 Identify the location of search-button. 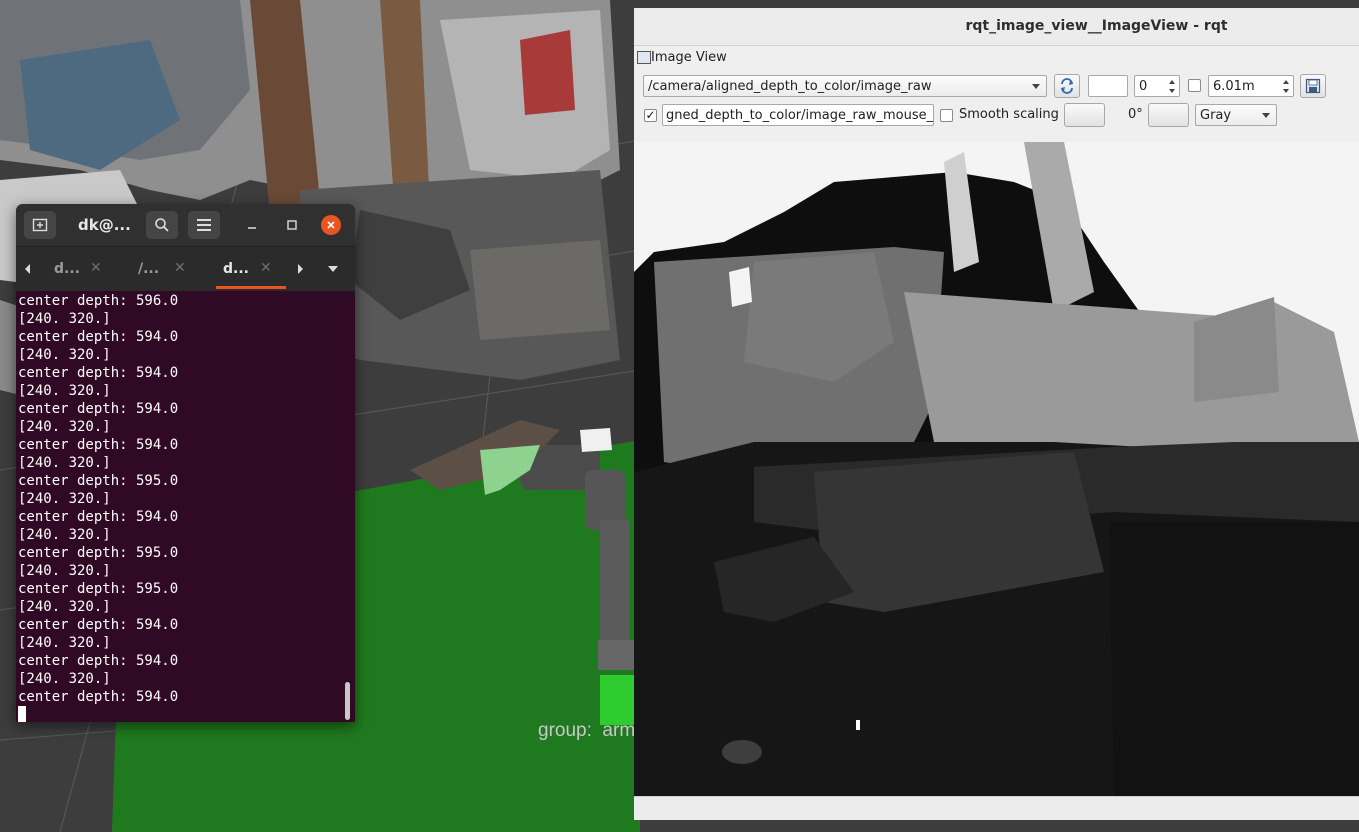
(162, 225).